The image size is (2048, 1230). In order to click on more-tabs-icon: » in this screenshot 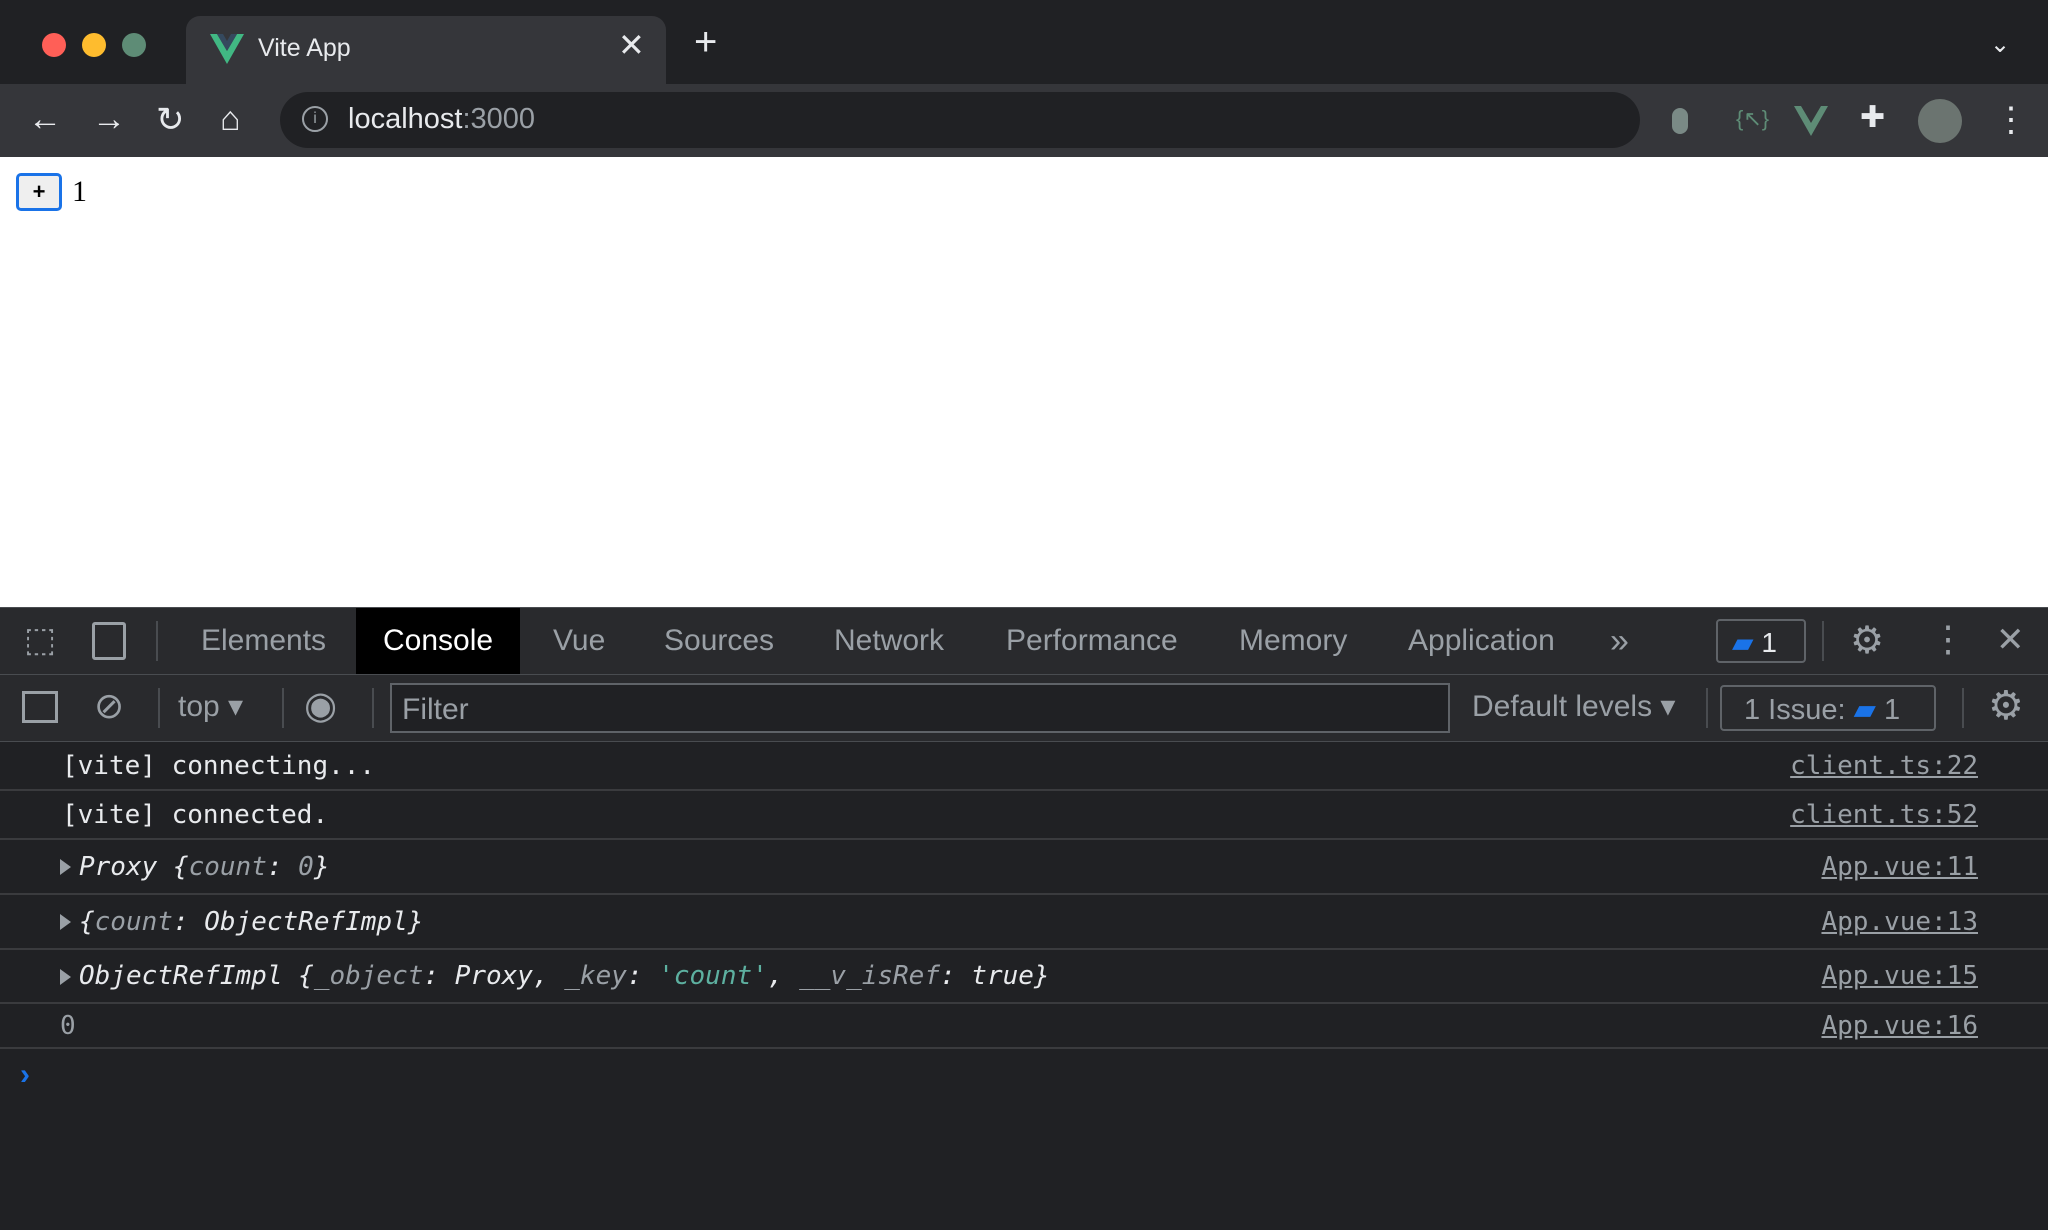, I will do `click(1619, 641)`.